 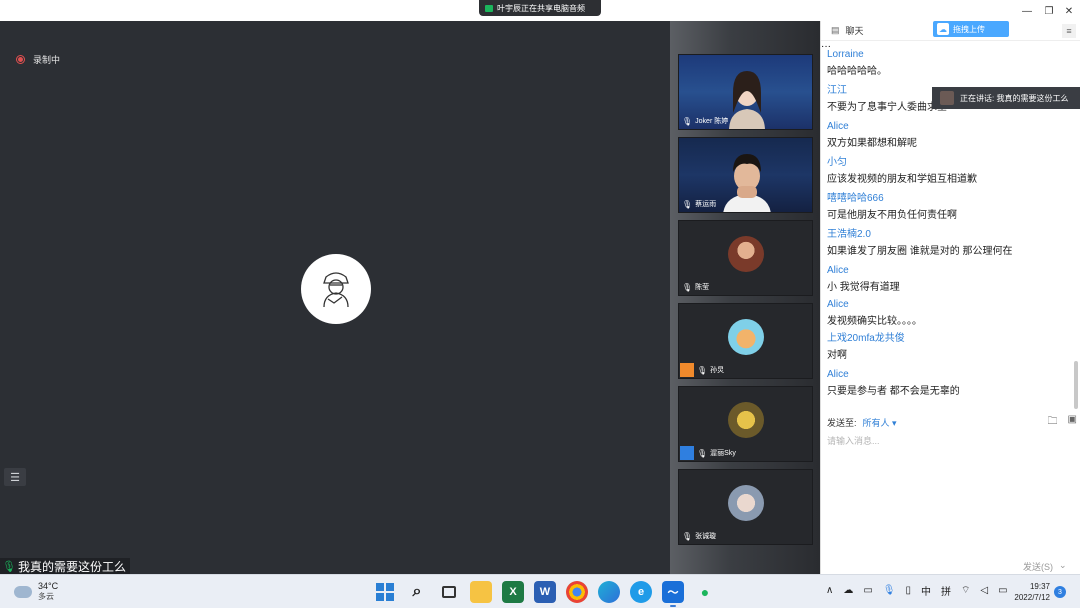 What do you see at coordinates (984, 590) in the screenshot?
I see `volume-icon: ◁` at bounding box center [984, 590].